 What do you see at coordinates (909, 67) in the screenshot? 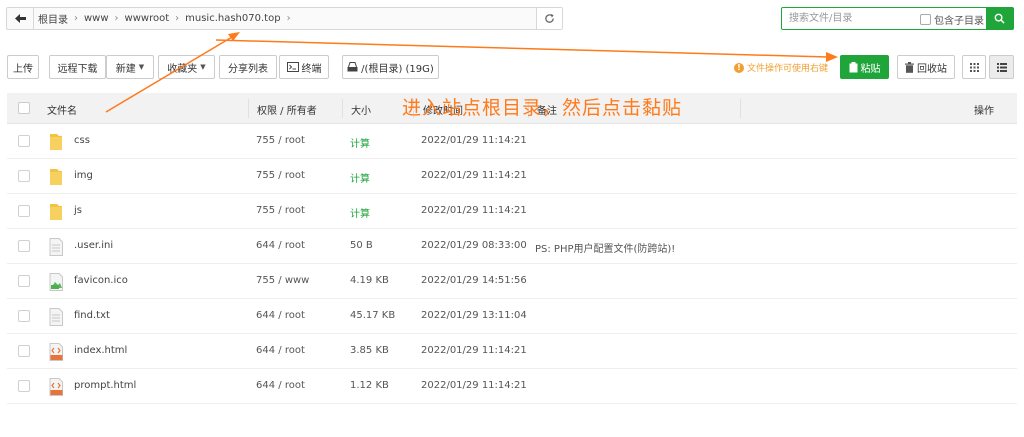
I see `trash-icon` at bounding box center [909, 67].